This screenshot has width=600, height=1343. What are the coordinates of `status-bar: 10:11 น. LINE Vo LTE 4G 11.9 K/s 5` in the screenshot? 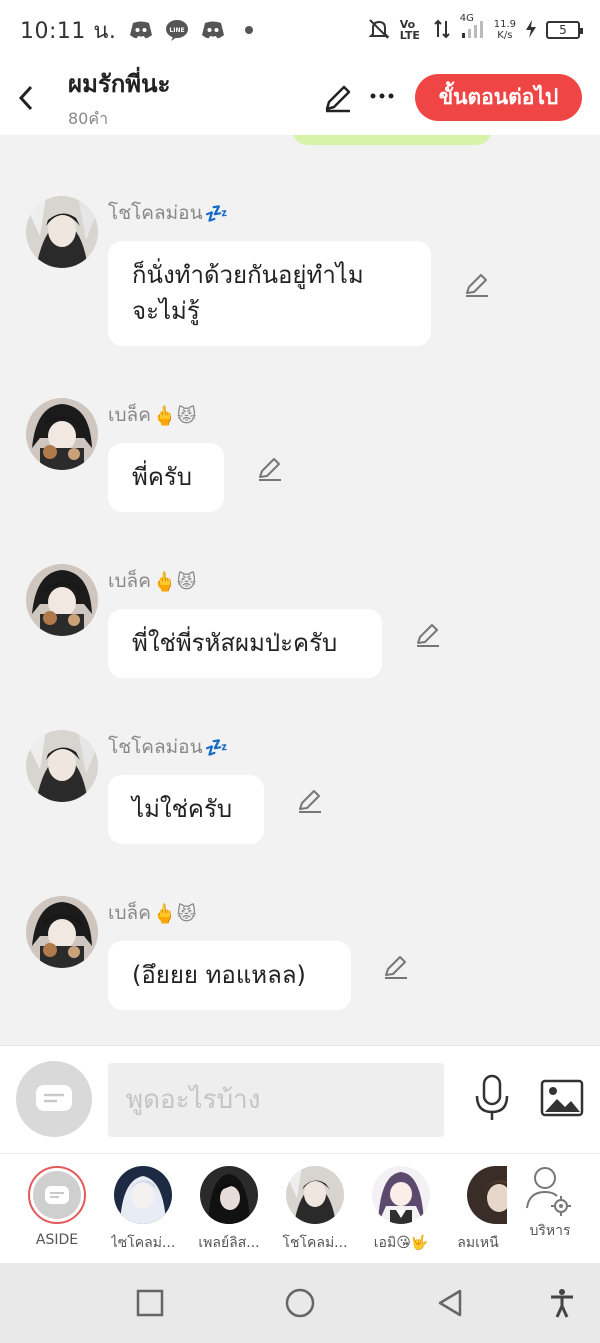 It's located at (300, 30).